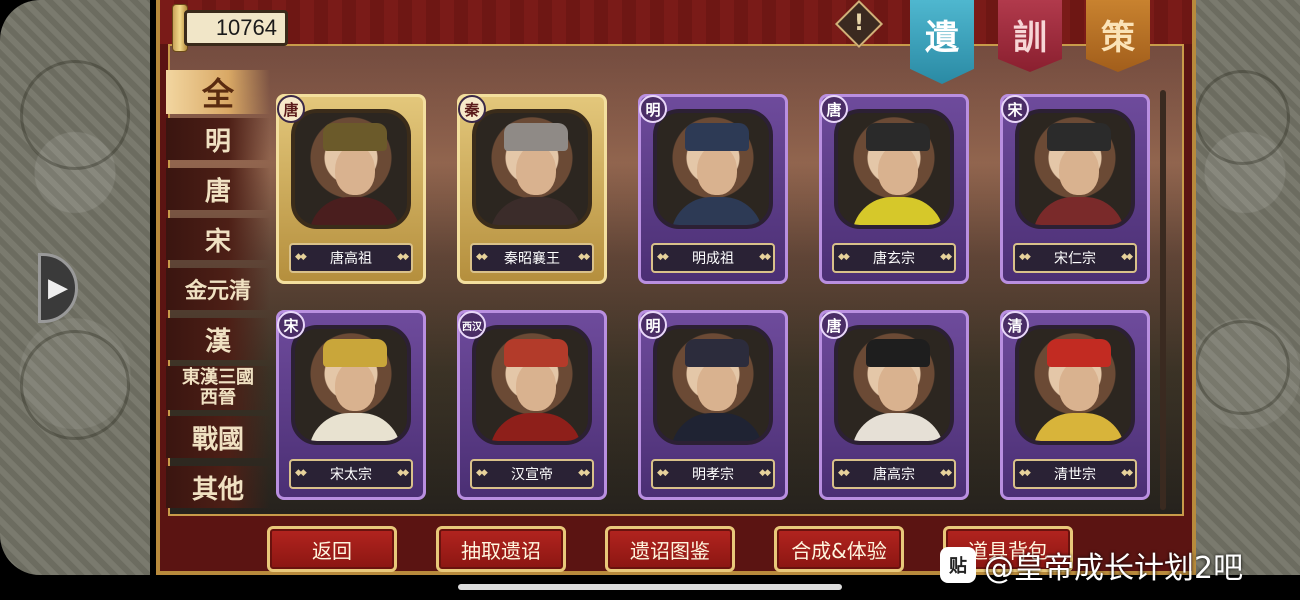 Image resolution: width=1300 pixels, height=600 pixels. I want to click on edict-card: 明明成祖, so click(713, 189).